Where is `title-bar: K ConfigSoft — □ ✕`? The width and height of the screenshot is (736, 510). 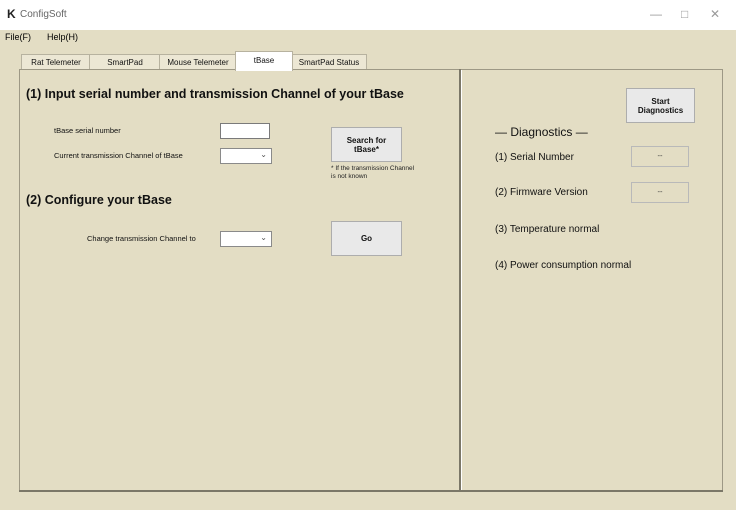 title-bar: K ConfigSoft — □ ✕ is located at coordinates (368, 15).